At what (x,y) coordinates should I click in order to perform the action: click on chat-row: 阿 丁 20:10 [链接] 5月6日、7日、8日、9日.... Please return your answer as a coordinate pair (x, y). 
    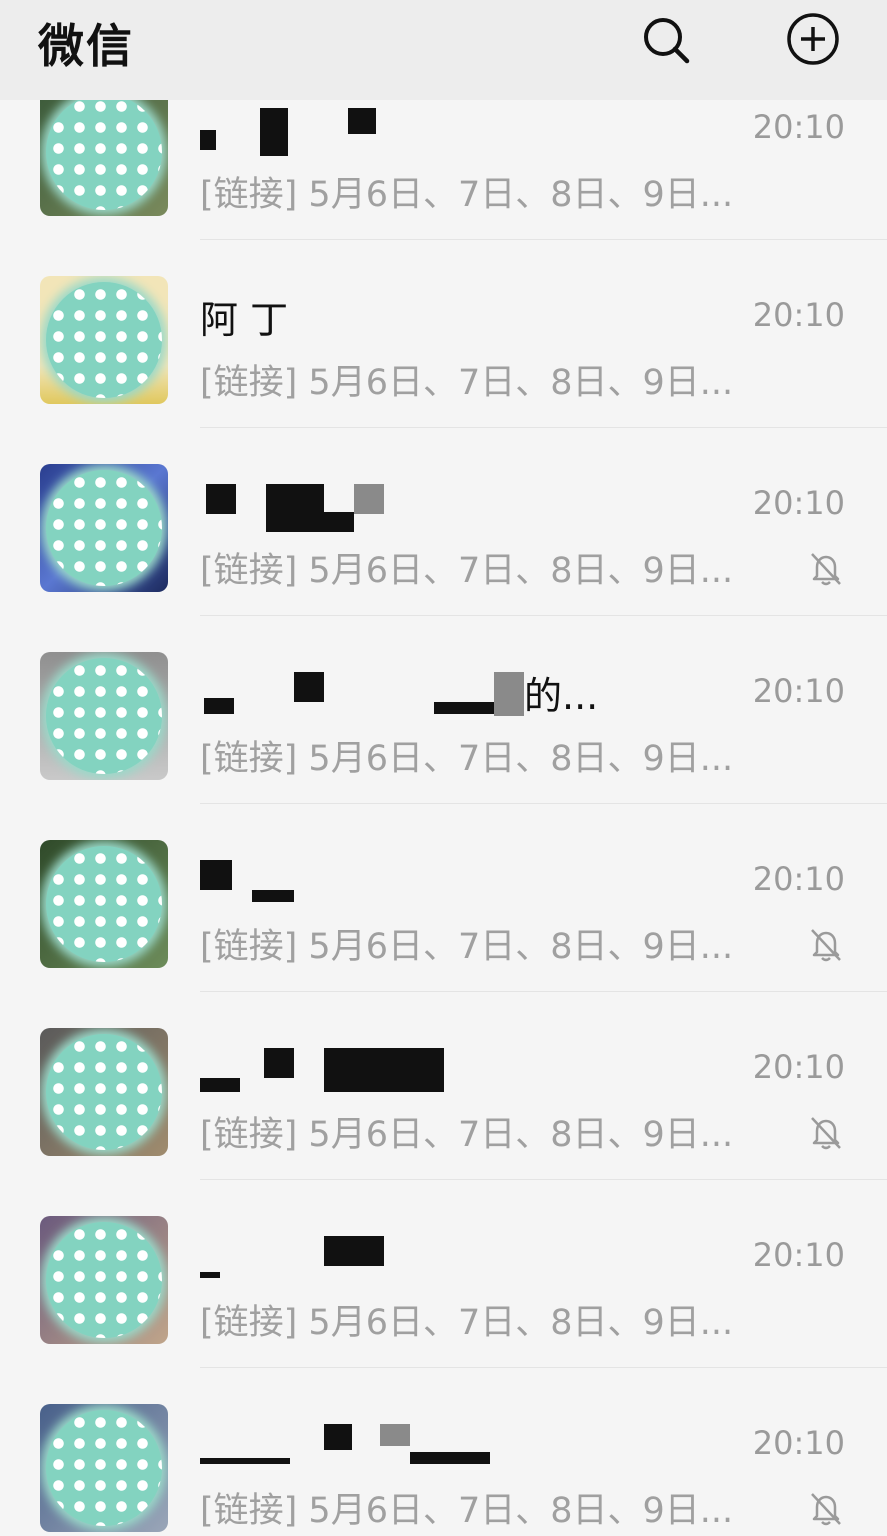
    Looking at the image, I should click on (443, 334).